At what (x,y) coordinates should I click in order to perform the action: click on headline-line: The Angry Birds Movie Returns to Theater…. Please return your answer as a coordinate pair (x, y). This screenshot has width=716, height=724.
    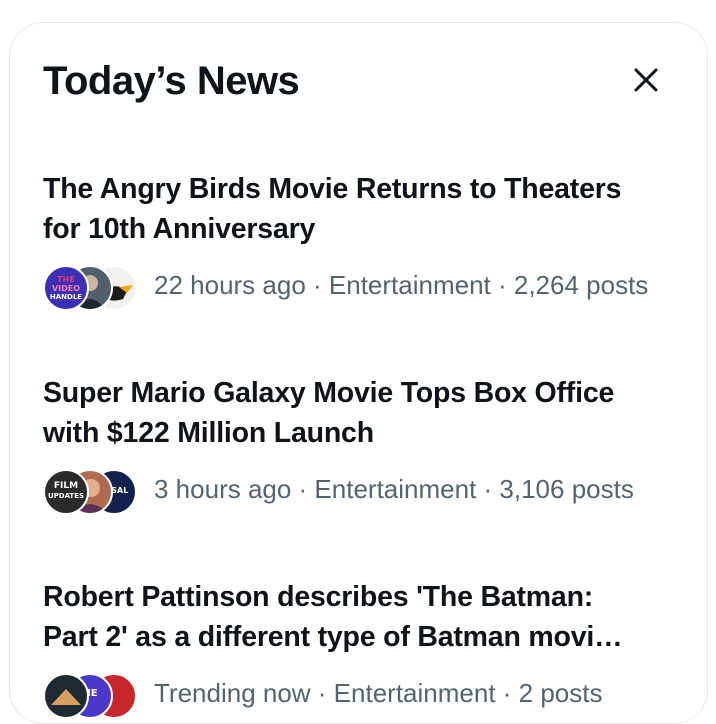
    Looking at the image, I should click on (332, 189).